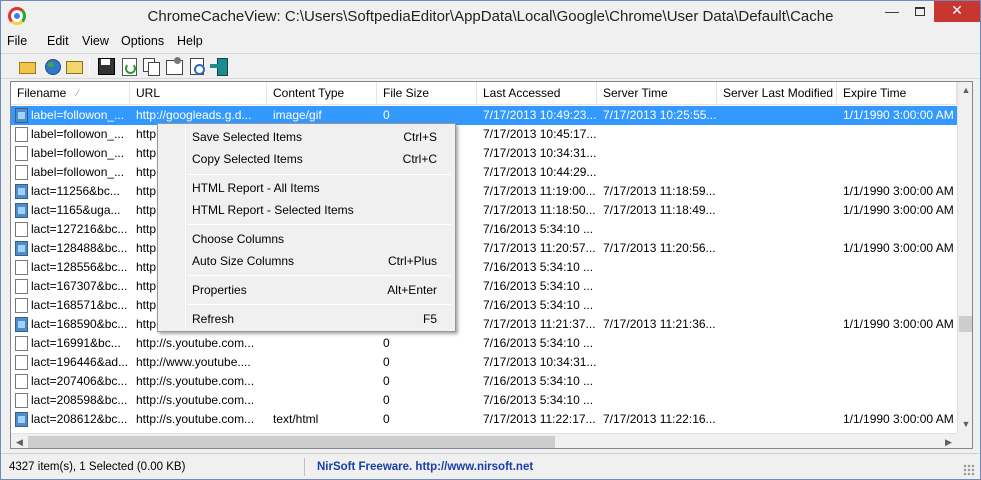  Describe the element at coordinates (306, 239) in the screenshot. I see `menu-item-choose-columns: Choose Columns` at that location.